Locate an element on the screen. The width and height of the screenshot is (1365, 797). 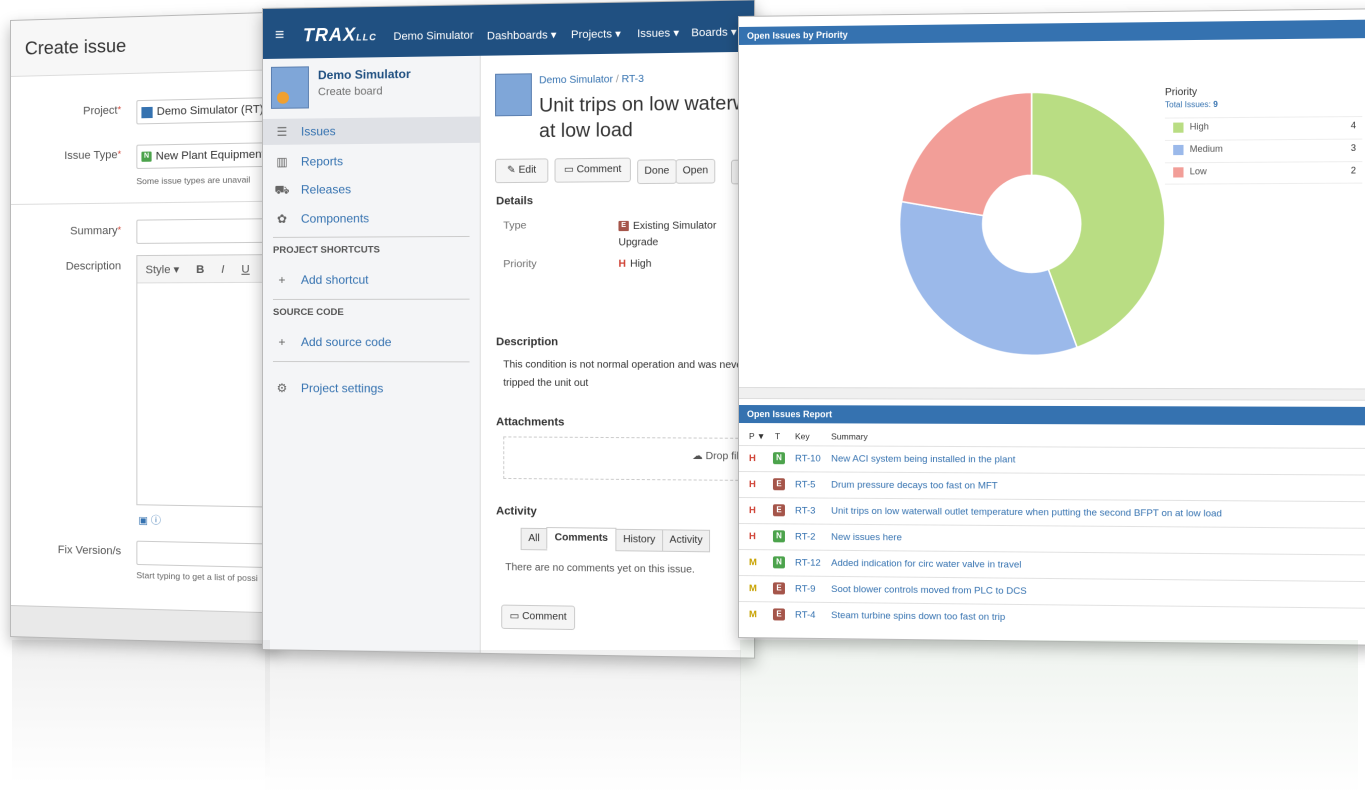
nav-issues: Issues ▾ is located at coordinates (658, 33).